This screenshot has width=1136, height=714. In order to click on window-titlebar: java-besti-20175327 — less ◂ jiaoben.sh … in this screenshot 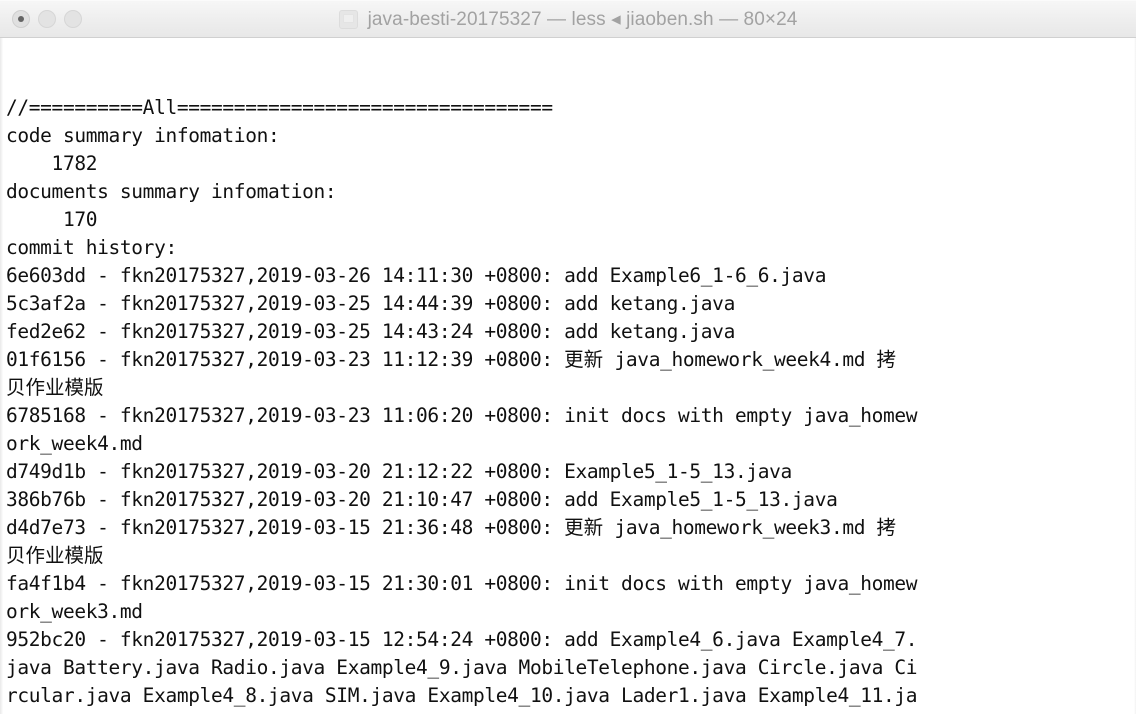, I will do `click(568, 19)`.